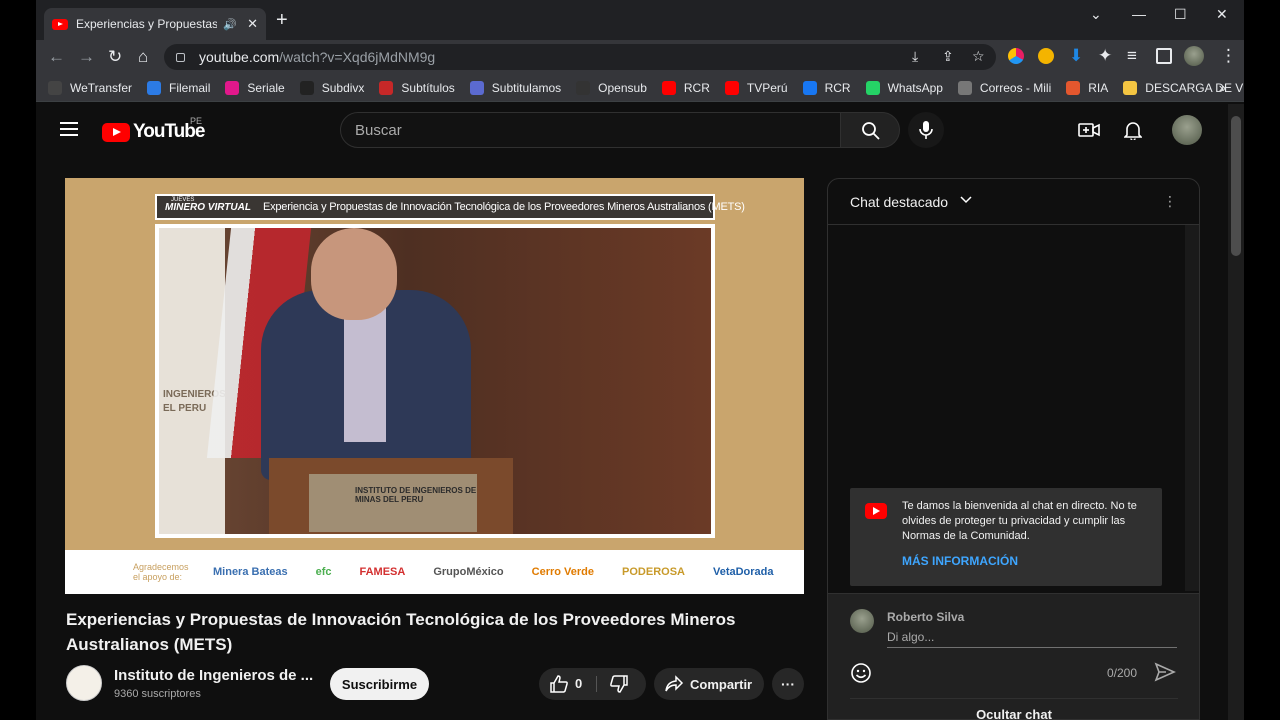 The width and height of the screenshot is (1280, 720). Describe the element at coordinates (899, 202) in the screenshot. I see `chat-mode-selector: Chat destacado` at that location.